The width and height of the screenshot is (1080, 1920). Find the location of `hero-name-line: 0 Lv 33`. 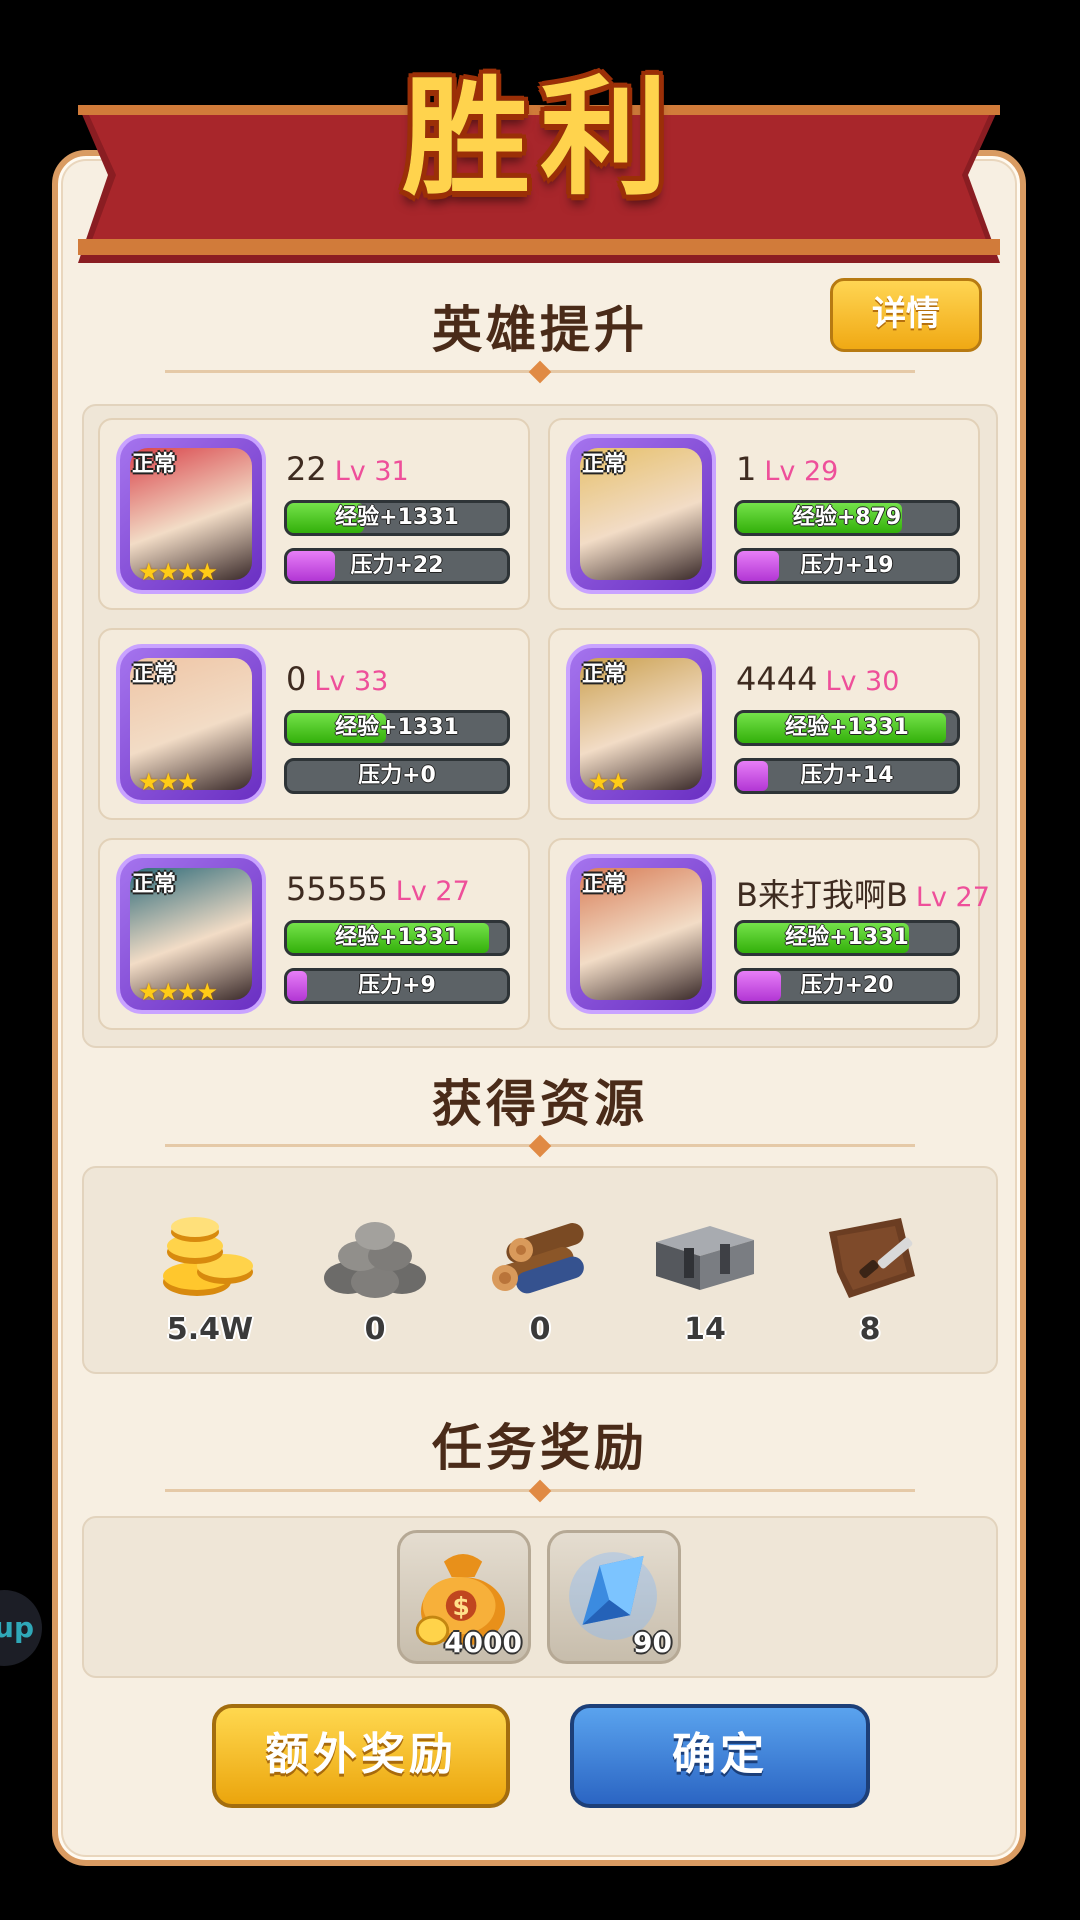

hero-name-line: 0 Lv 33 is located at coordinates (337, 679).